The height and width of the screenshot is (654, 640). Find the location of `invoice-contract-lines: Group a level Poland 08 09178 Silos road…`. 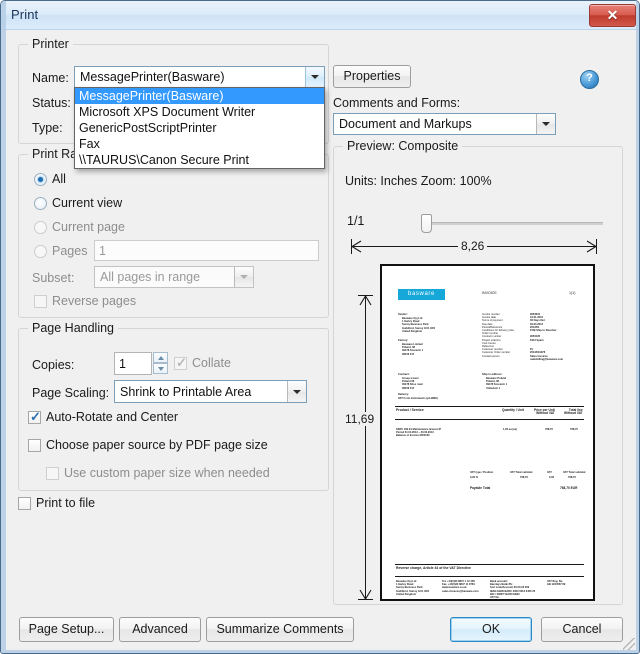

invoice-contract-lines: Group a level Poland 08 09178 Silos road… is located at coordinates (412, 383).